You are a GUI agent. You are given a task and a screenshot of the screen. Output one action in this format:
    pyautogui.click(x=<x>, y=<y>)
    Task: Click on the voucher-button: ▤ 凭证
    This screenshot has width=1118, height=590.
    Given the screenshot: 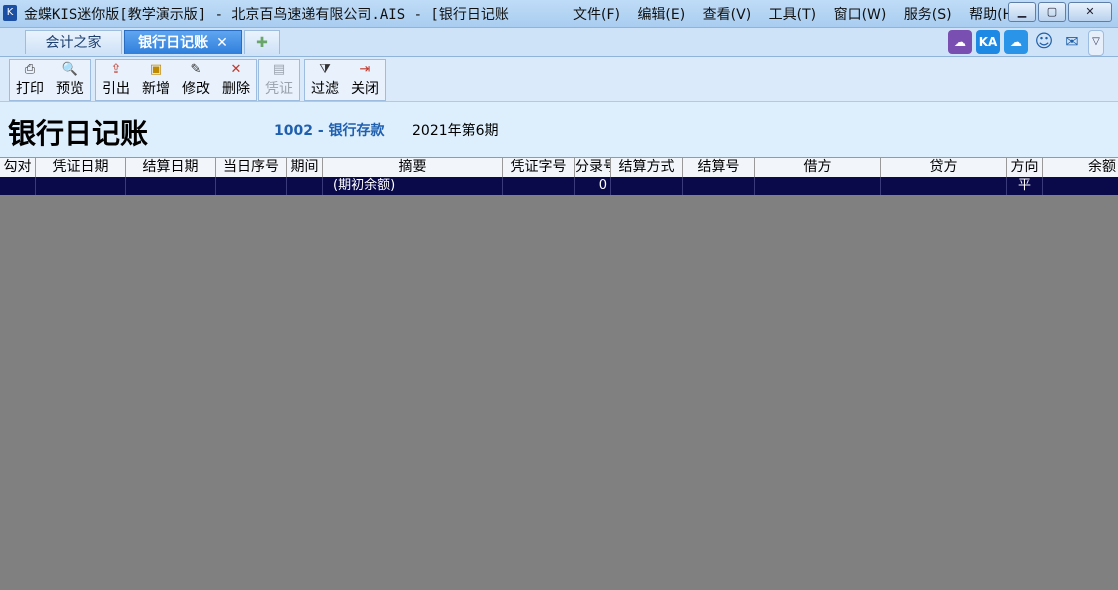 What is the action you would take?
    pyautogui.click(x=279, y=80)
    